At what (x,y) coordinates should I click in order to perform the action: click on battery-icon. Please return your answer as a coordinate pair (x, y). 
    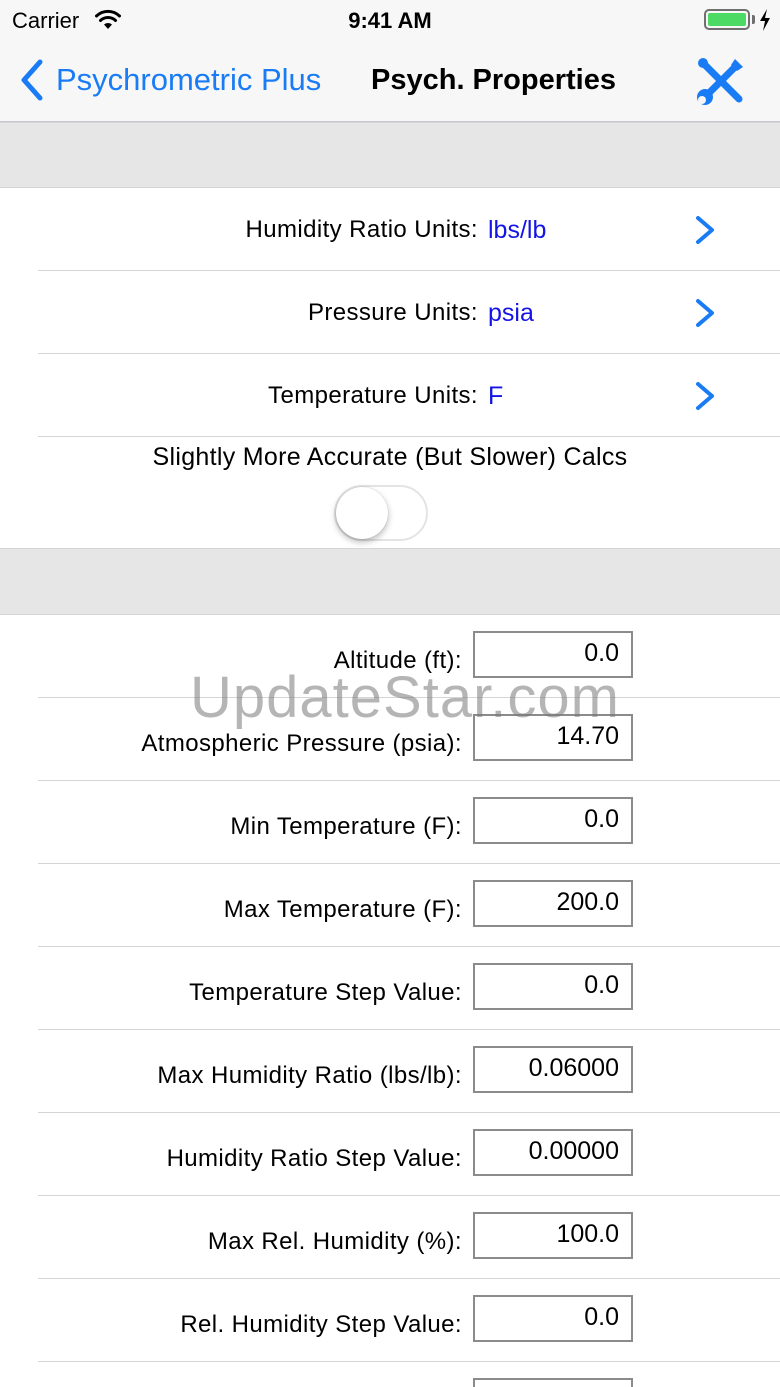
    Looking at the image, I should click on (727, 19).